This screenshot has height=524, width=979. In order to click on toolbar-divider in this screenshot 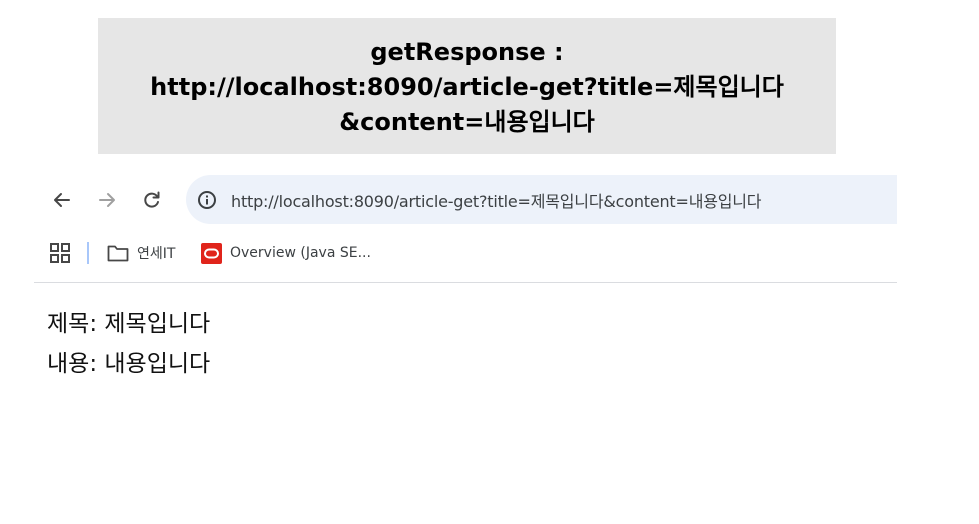, I will do `click(465, 282)`.